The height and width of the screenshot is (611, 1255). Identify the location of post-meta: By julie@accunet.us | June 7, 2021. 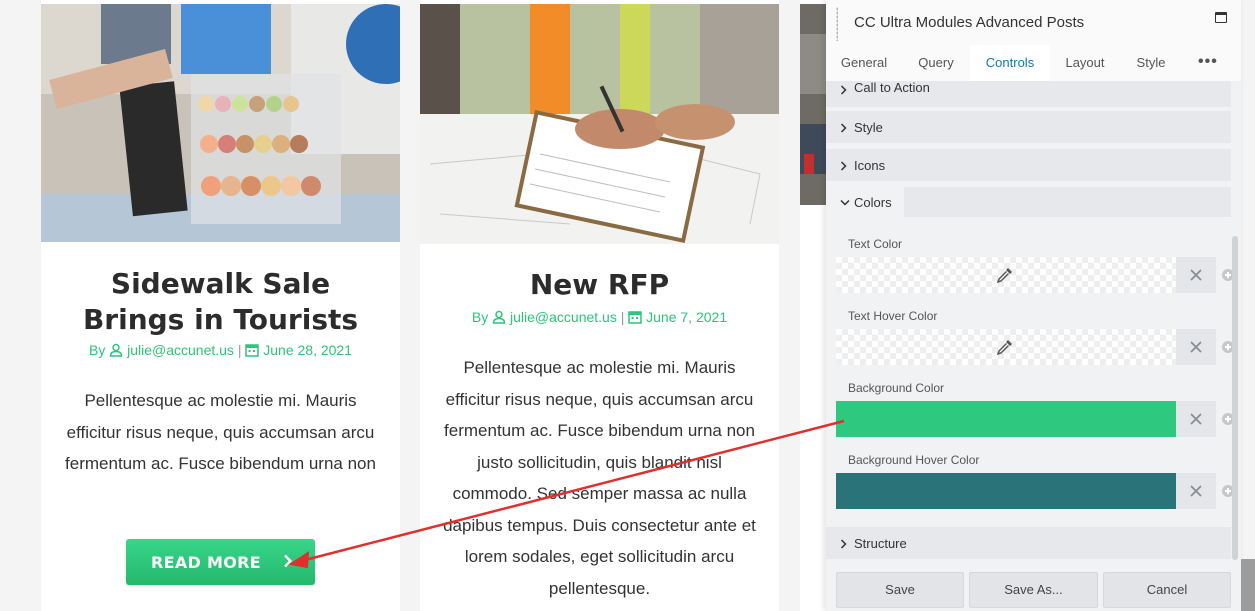
(599, 317).